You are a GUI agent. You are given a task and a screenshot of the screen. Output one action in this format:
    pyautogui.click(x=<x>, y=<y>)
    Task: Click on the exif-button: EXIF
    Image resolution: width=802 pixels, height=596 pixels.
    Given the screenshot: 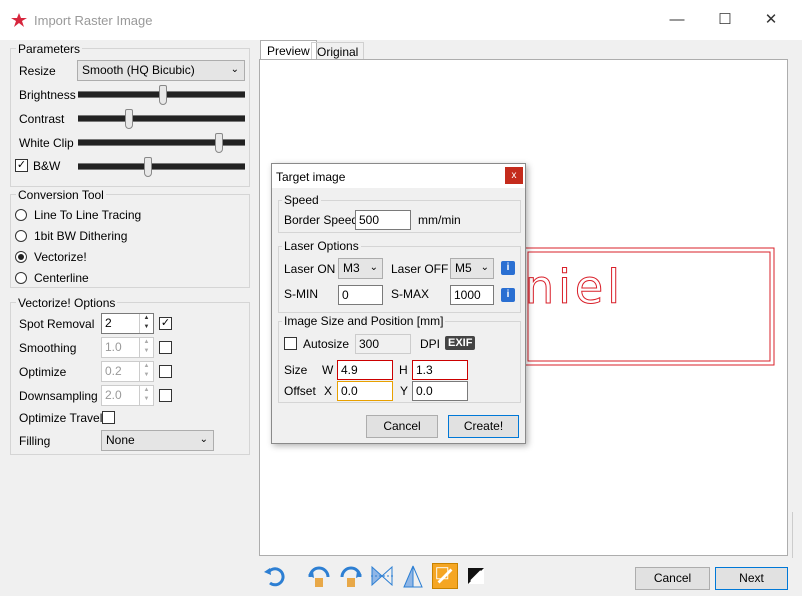 What is the action you would take?
    pyautogui.click(x=460, y=343)
    